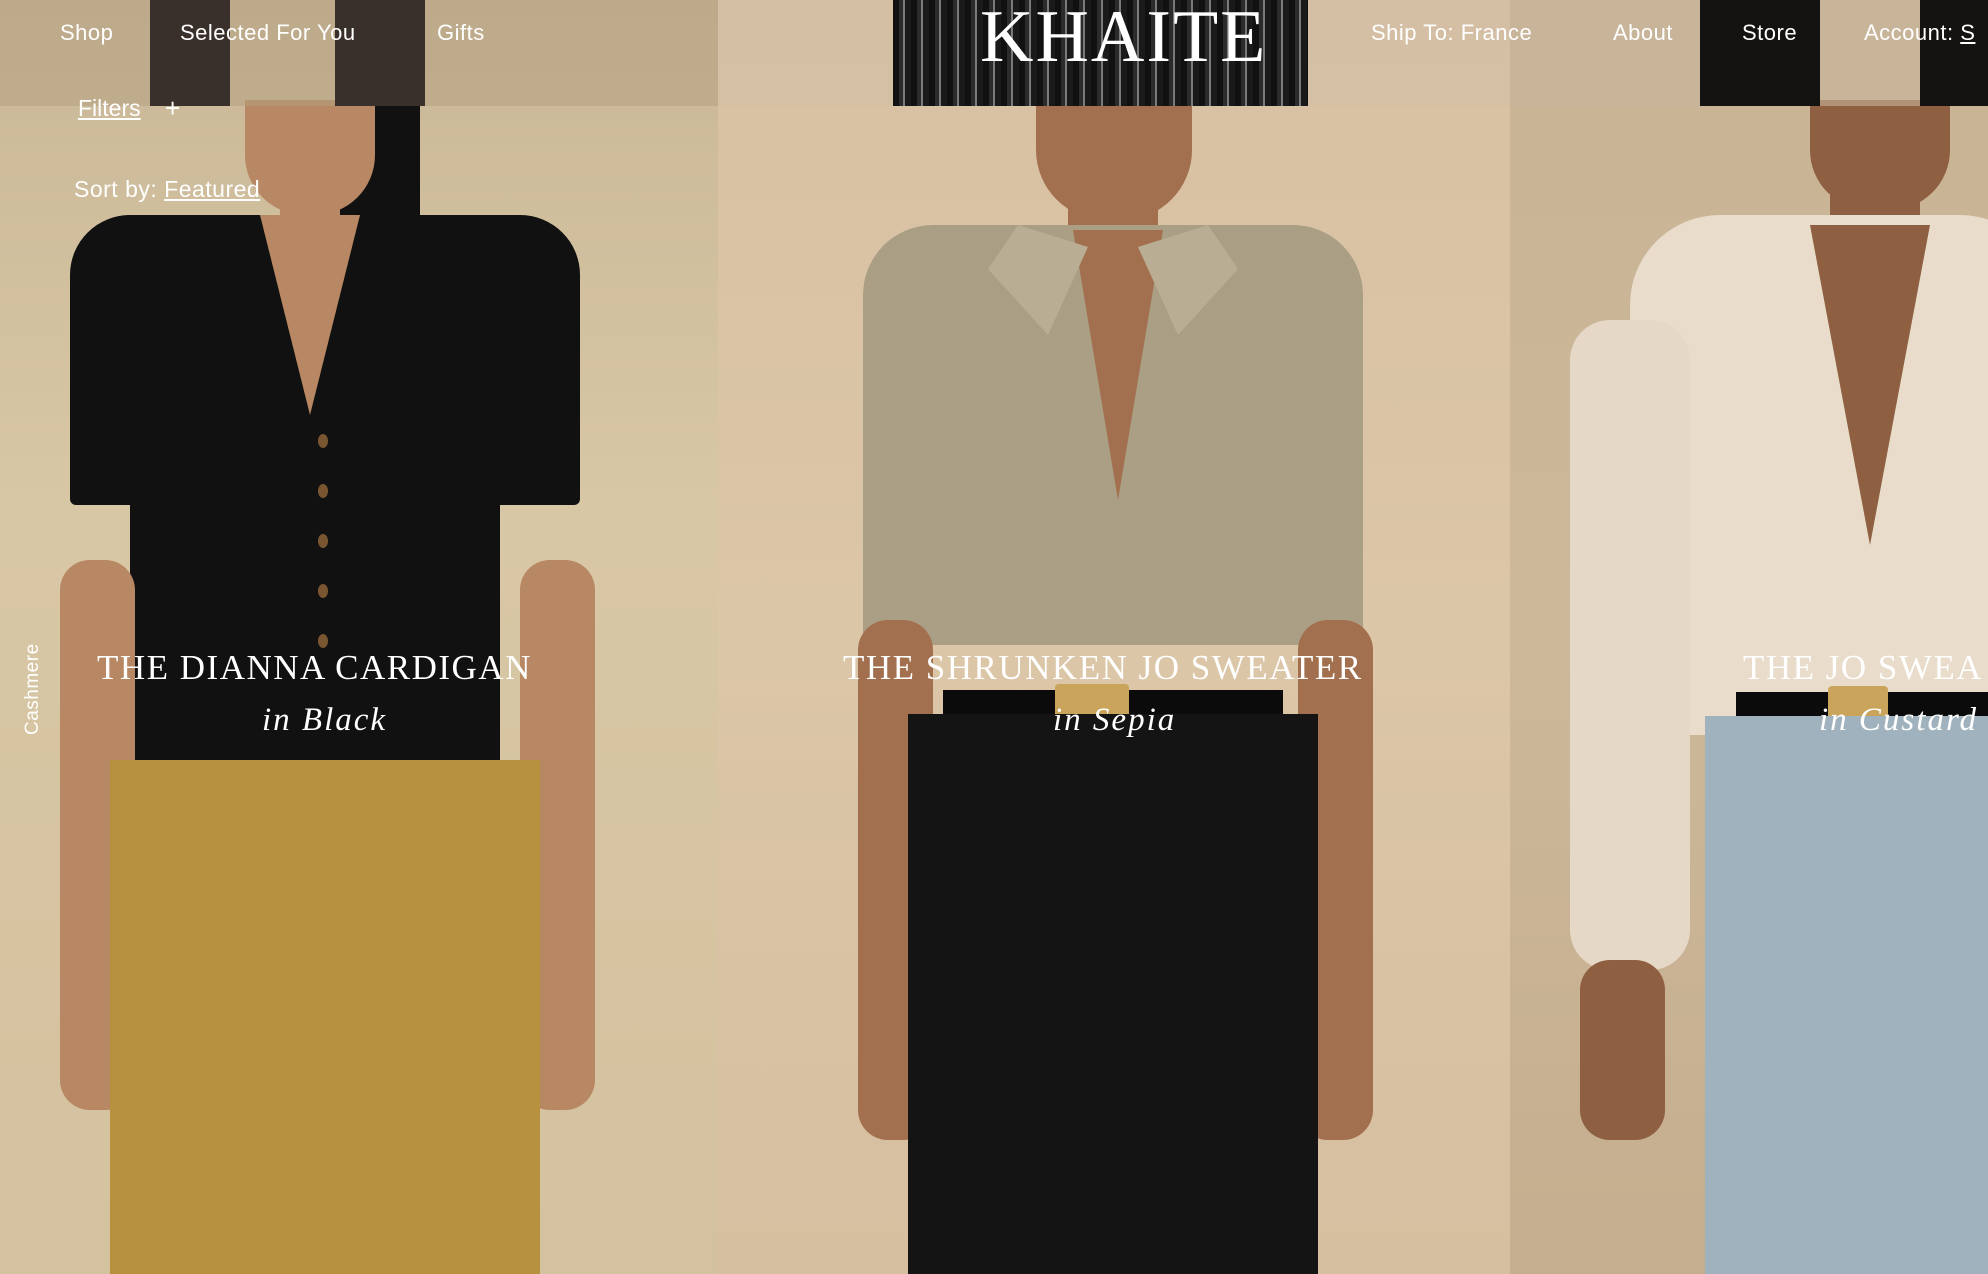  What do you see at coordinates (32, 689) in the screenshot?
I see `category-label: Cashmere` at bounding box center [32, 689].